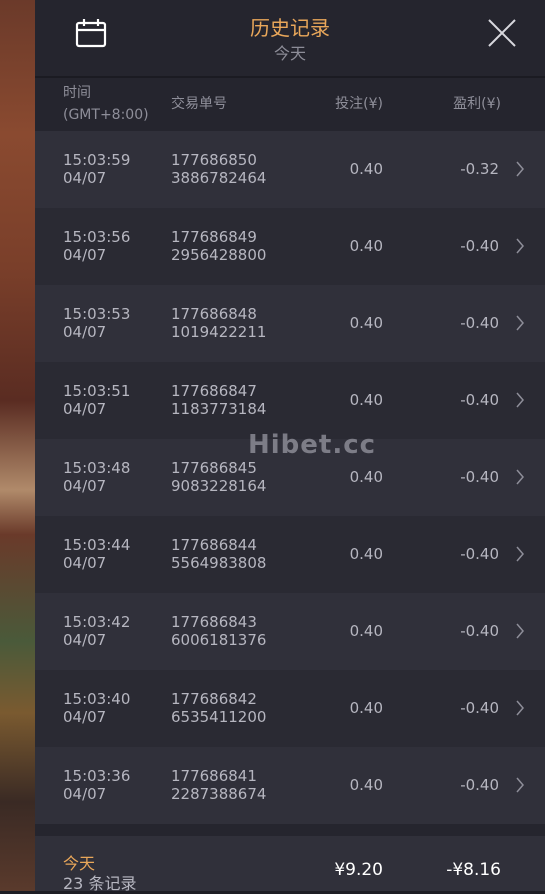  What do you see at coordinates (97, 631) in the screenshot?
I see `row-time: 15:03:42 04/07` at bounding box center [97, 631].